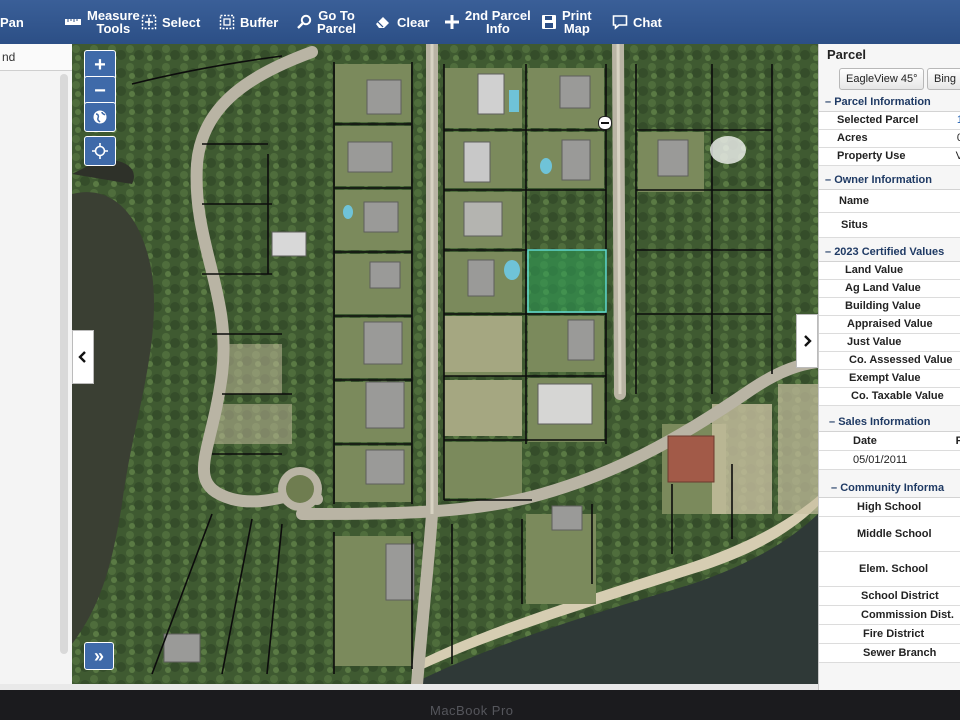 The image size is (960, 720). I want to click on select-button: Select, so click(170, 22).